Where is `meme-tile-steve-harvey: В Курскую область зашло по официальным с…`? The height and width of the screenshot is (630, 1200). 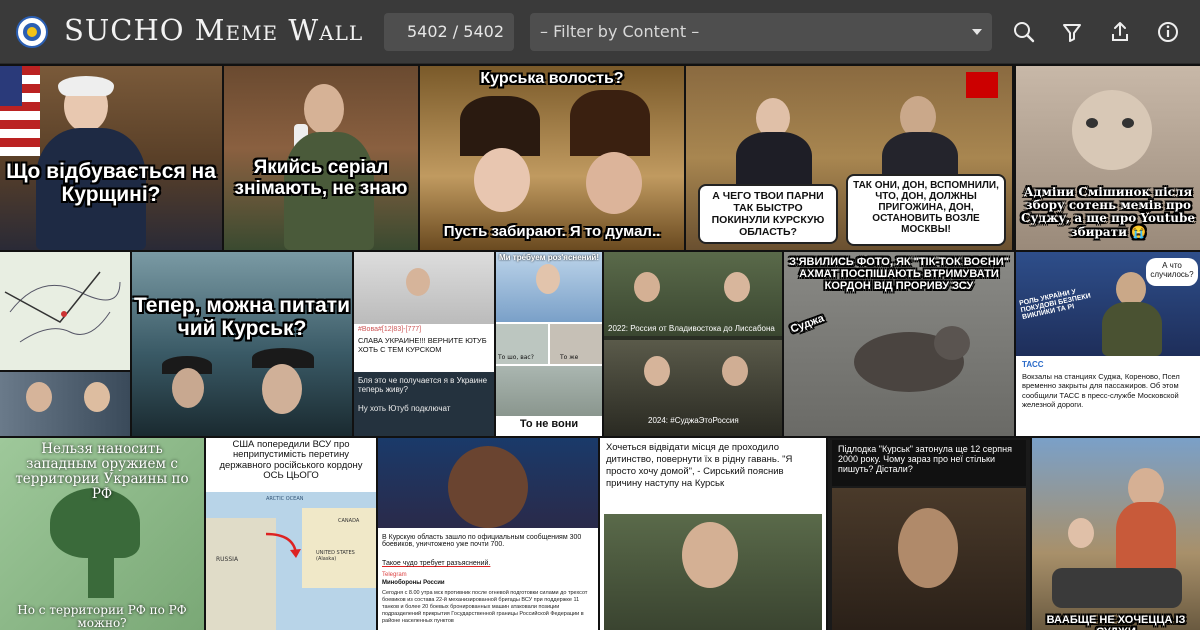 meme-tile-steve-harvey: В Курскую область зашло по официальным с… is located at coordinates (488, 534).